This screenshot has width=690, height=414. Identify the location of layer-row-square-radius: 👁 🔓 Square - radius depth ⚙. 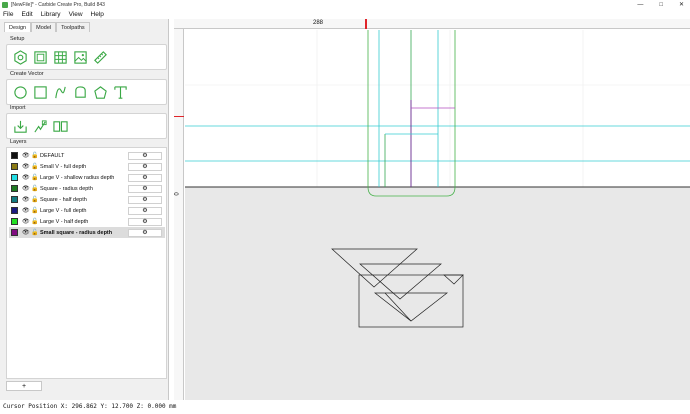
(87, 188).